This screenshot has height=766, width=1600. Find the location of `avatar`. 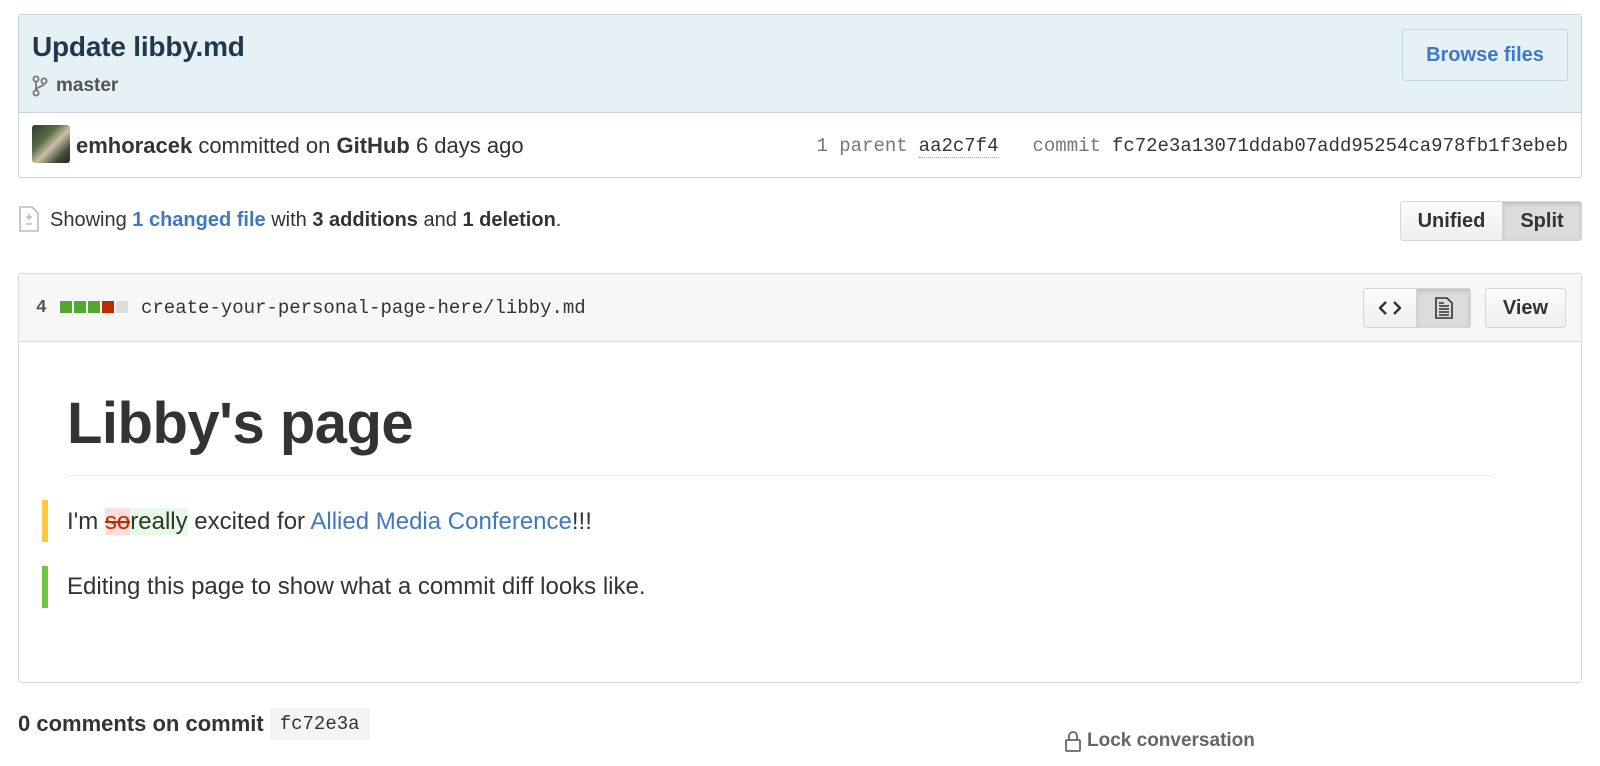

avatar is located at coordinates (51, 144).